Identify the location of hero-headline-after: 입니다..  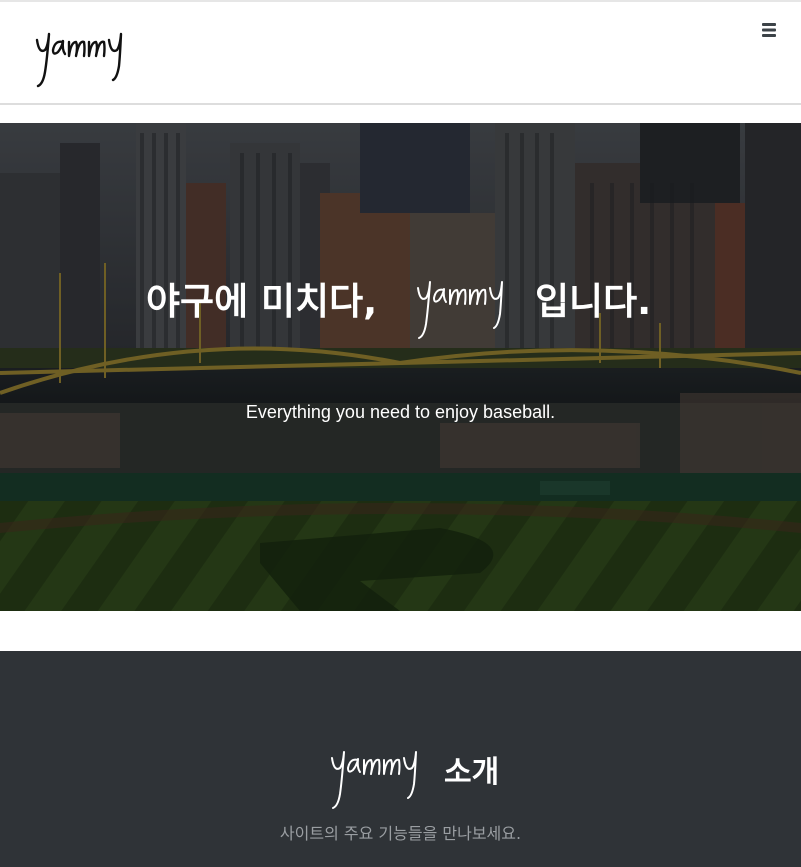
(593, 301).